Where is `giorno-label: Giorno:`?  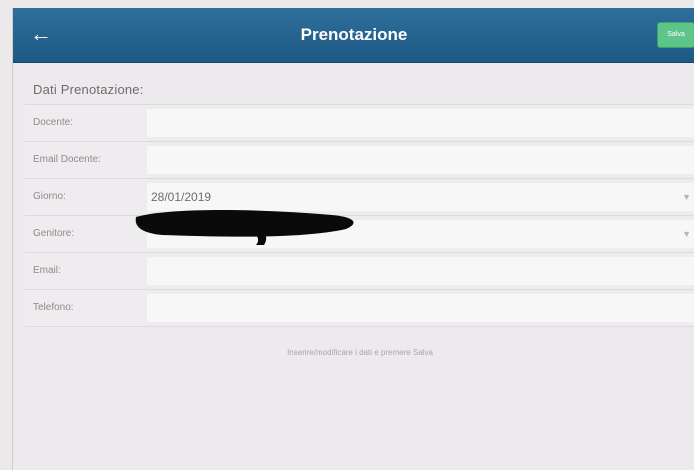
giorno-label: Giorno: is located at coordinates (49, 196).